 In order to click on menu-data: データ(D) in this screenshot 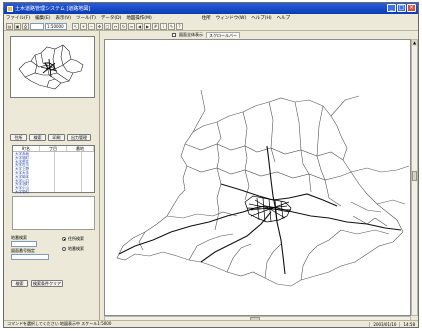, I will do `click(111, 18)`.